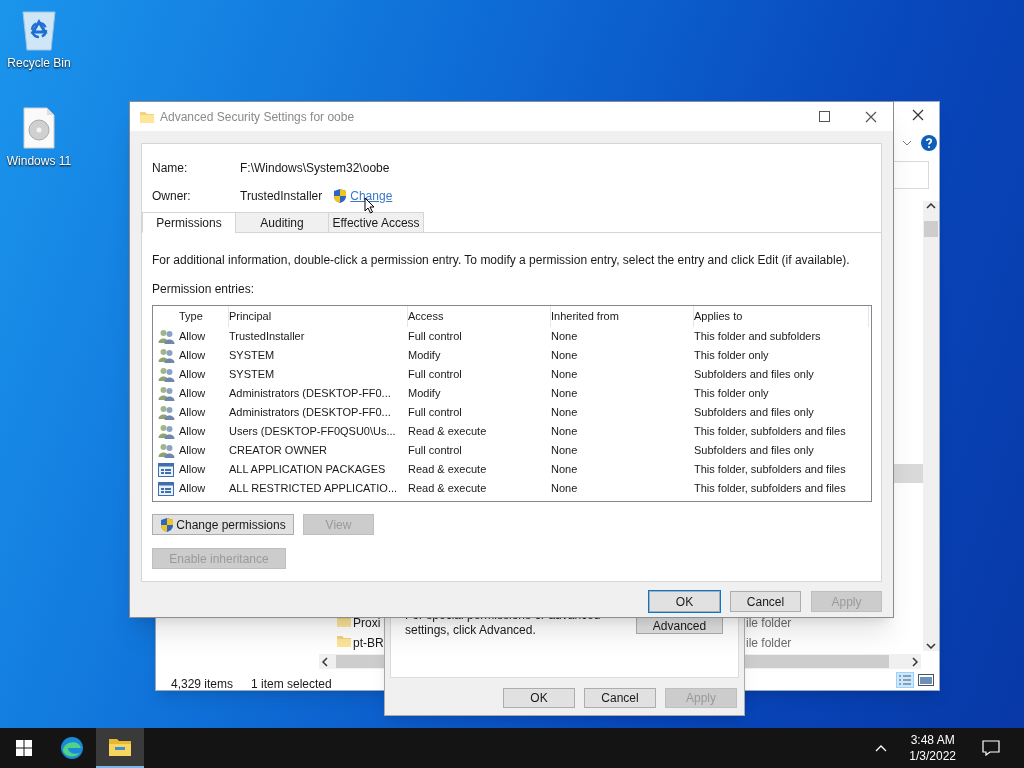 Image resolution: width=1024 pixels, height=768 pixels. Describe the element at coordinates (39, 30) in the screenshot. I see `recycle-bin-icon` at that location.